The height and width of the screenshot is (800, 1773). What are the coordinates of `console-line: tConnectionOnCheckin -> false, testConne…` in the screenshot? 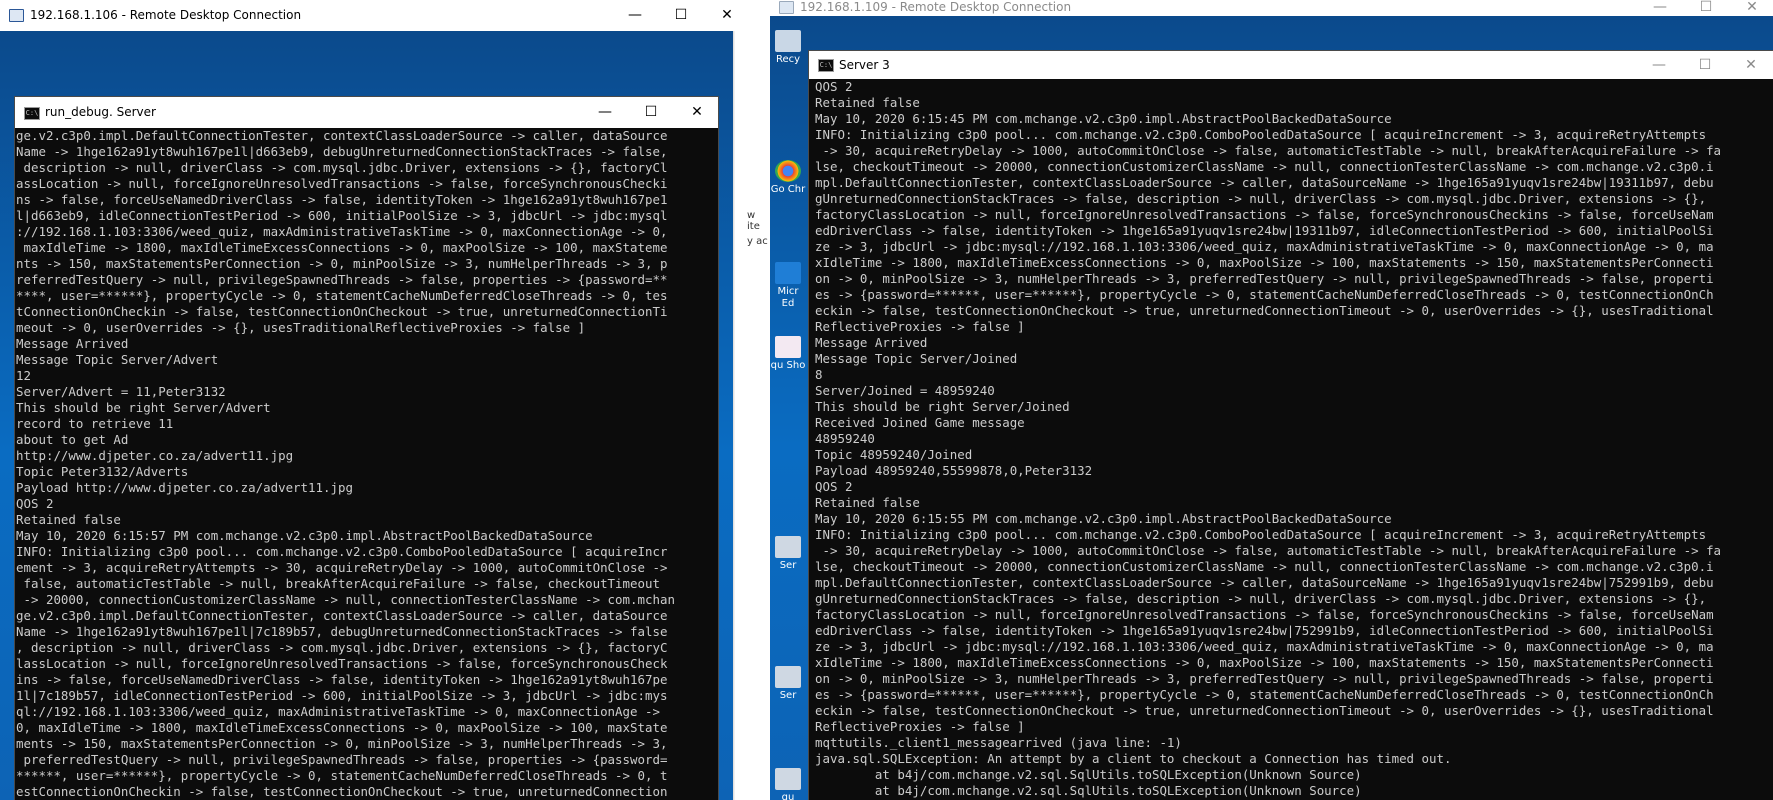 It's located at (342, 311).